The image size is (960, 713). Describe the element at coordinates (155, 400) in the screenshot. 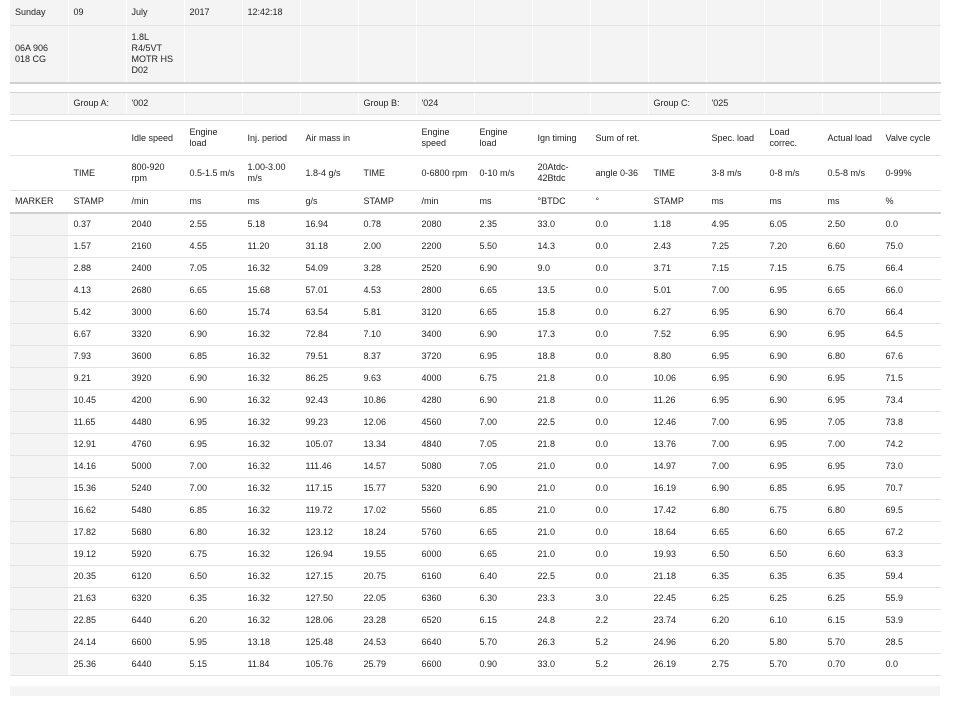

I see `table-cell: 4200` at that location.